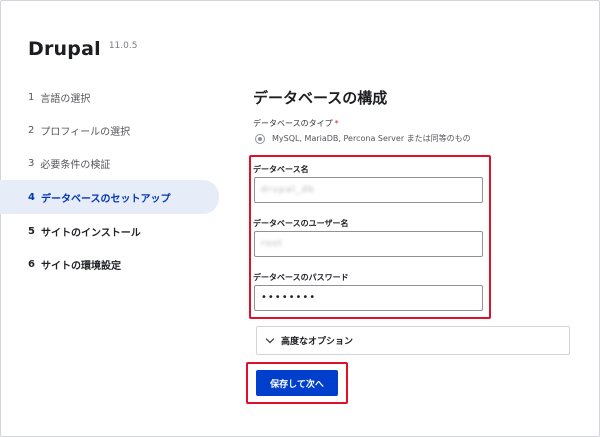  I want to click on step-configure-site: 6 サイトの環境設定, so click(109, 264).